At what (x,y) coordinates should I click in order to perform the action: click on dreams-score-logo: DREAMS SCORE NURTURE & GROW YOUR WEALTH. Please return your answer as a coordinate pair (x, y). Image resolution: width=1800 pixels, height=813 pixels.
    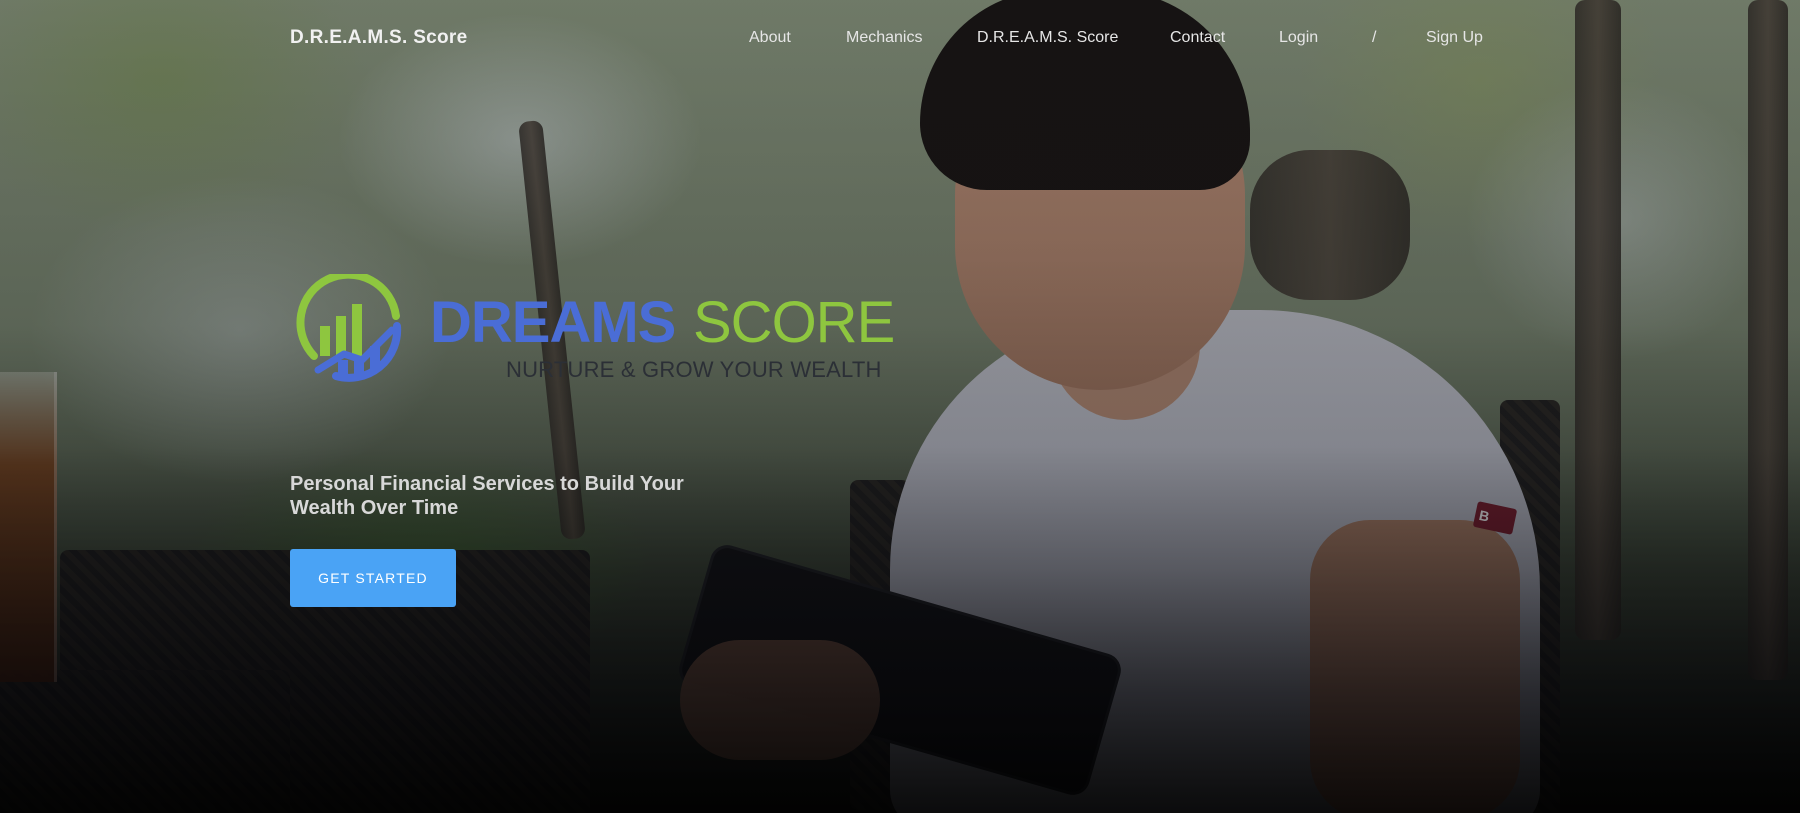
    Looking at the image, I should click on (596, 331).